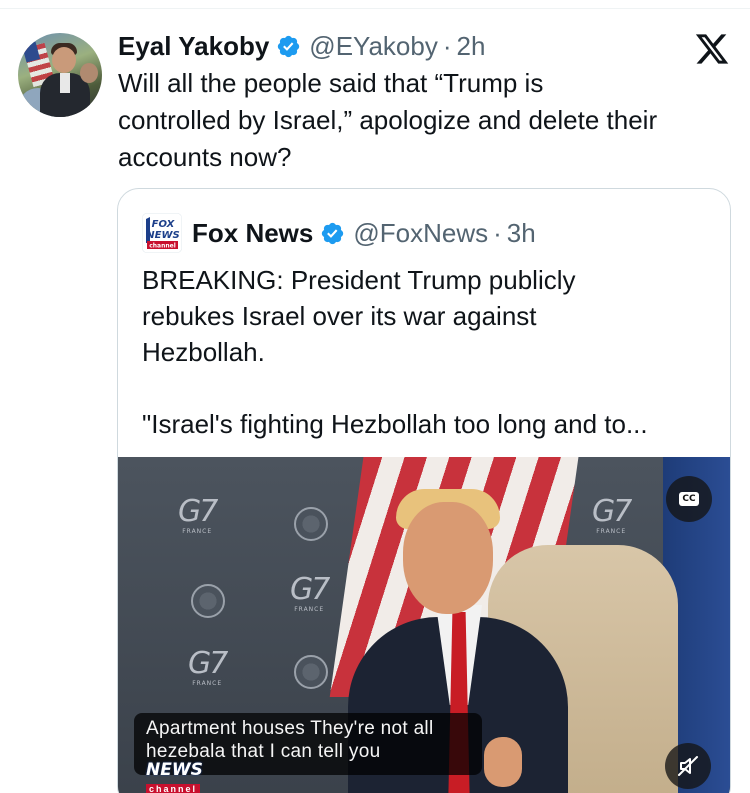 The image size is (750, 793). I want to click on tweet-header: Eyal Yakoby @EYakoby · 2h, so click(301, 46).